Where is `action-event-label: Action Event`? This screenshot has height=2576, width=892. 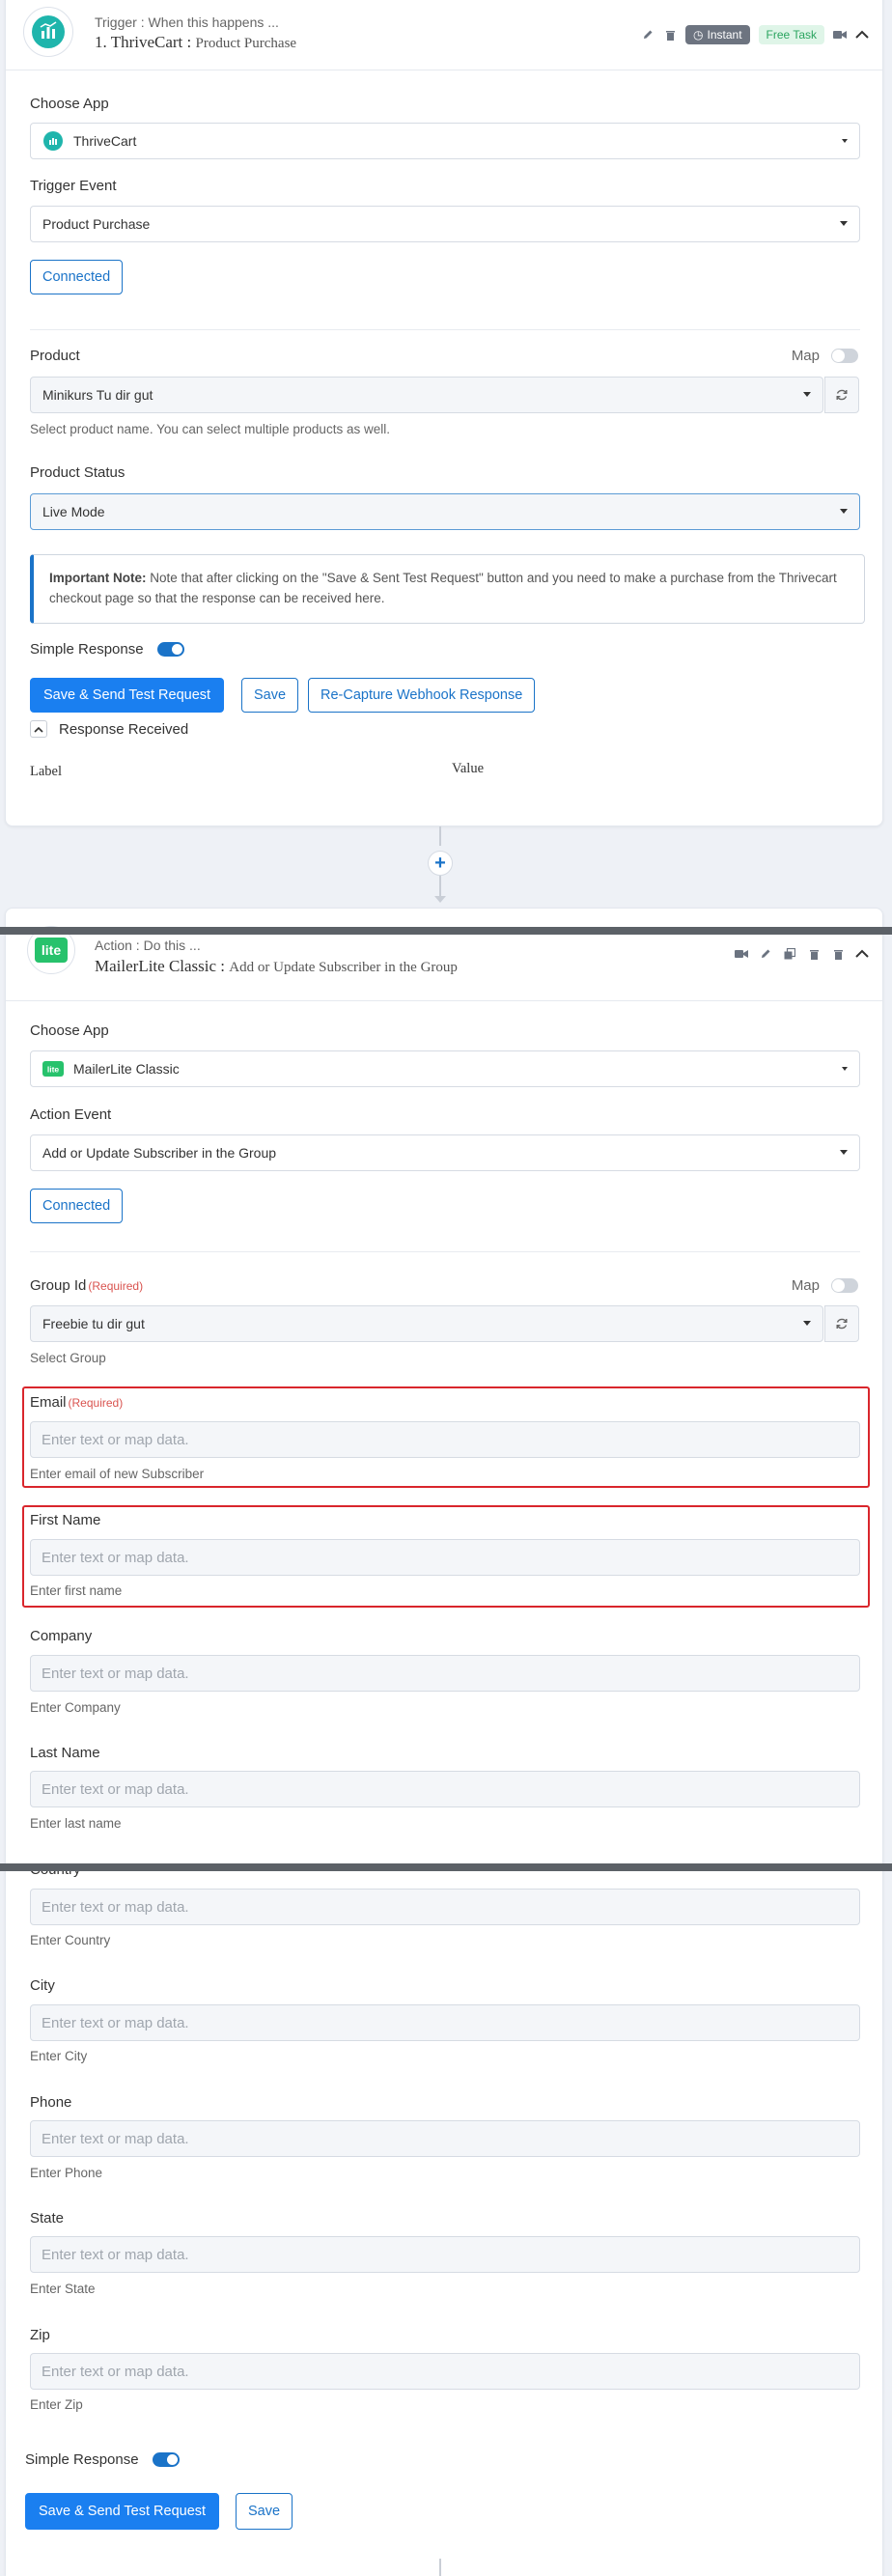
action-event-label: Action Event is located at coordinates (71, 1115).